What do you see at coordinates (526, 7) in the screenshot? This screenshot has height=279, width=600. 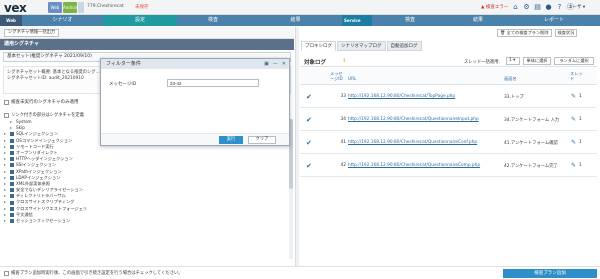 I see `settings-icon: ⚙` at bounding box center [526, 7].